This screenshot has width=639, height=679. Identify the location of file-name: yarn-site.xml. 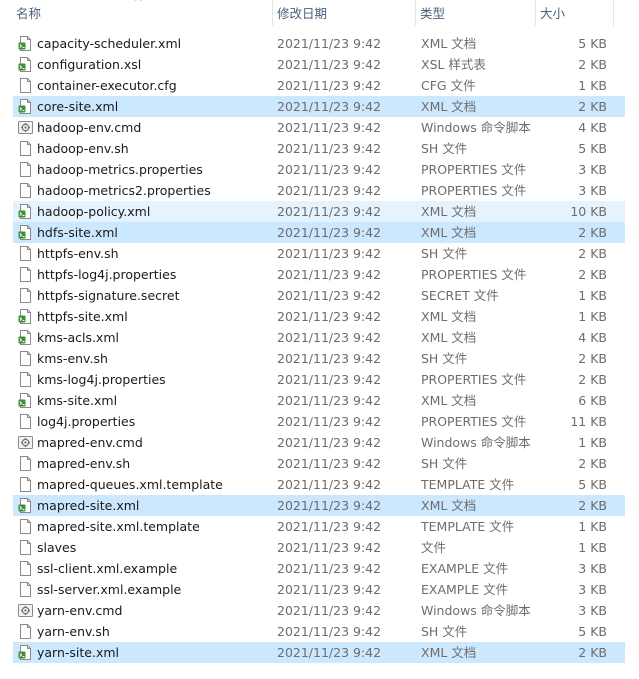
(78, 652).